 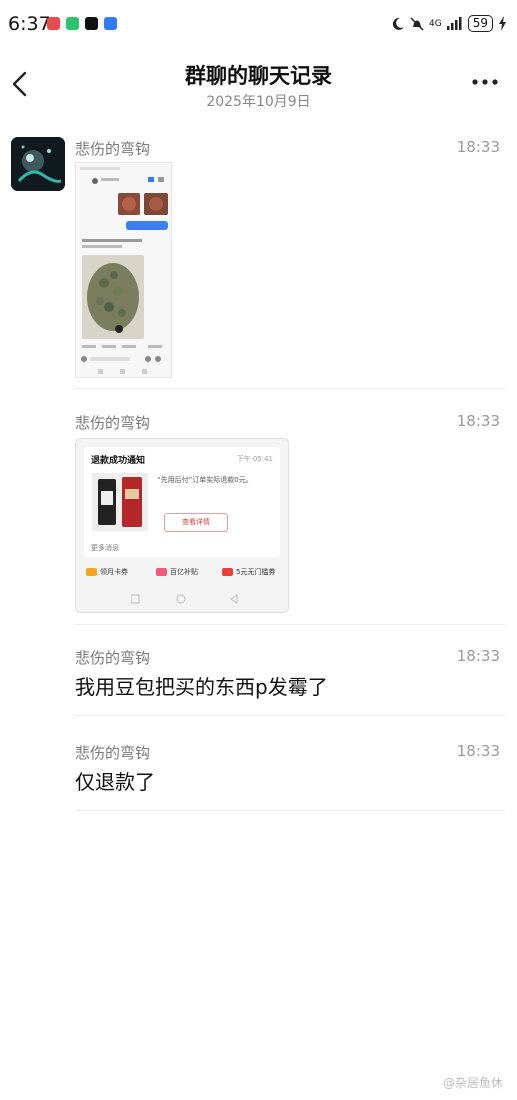 I want to click on message-text: 仅退款了, so click(x=115, y=780).